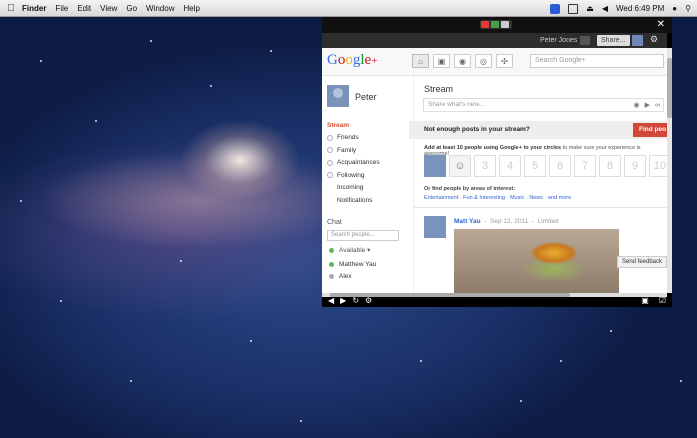 The height and width of the screenshot is (438, 697). I want to click on interest-link: Entertainment, so click(441, 198).